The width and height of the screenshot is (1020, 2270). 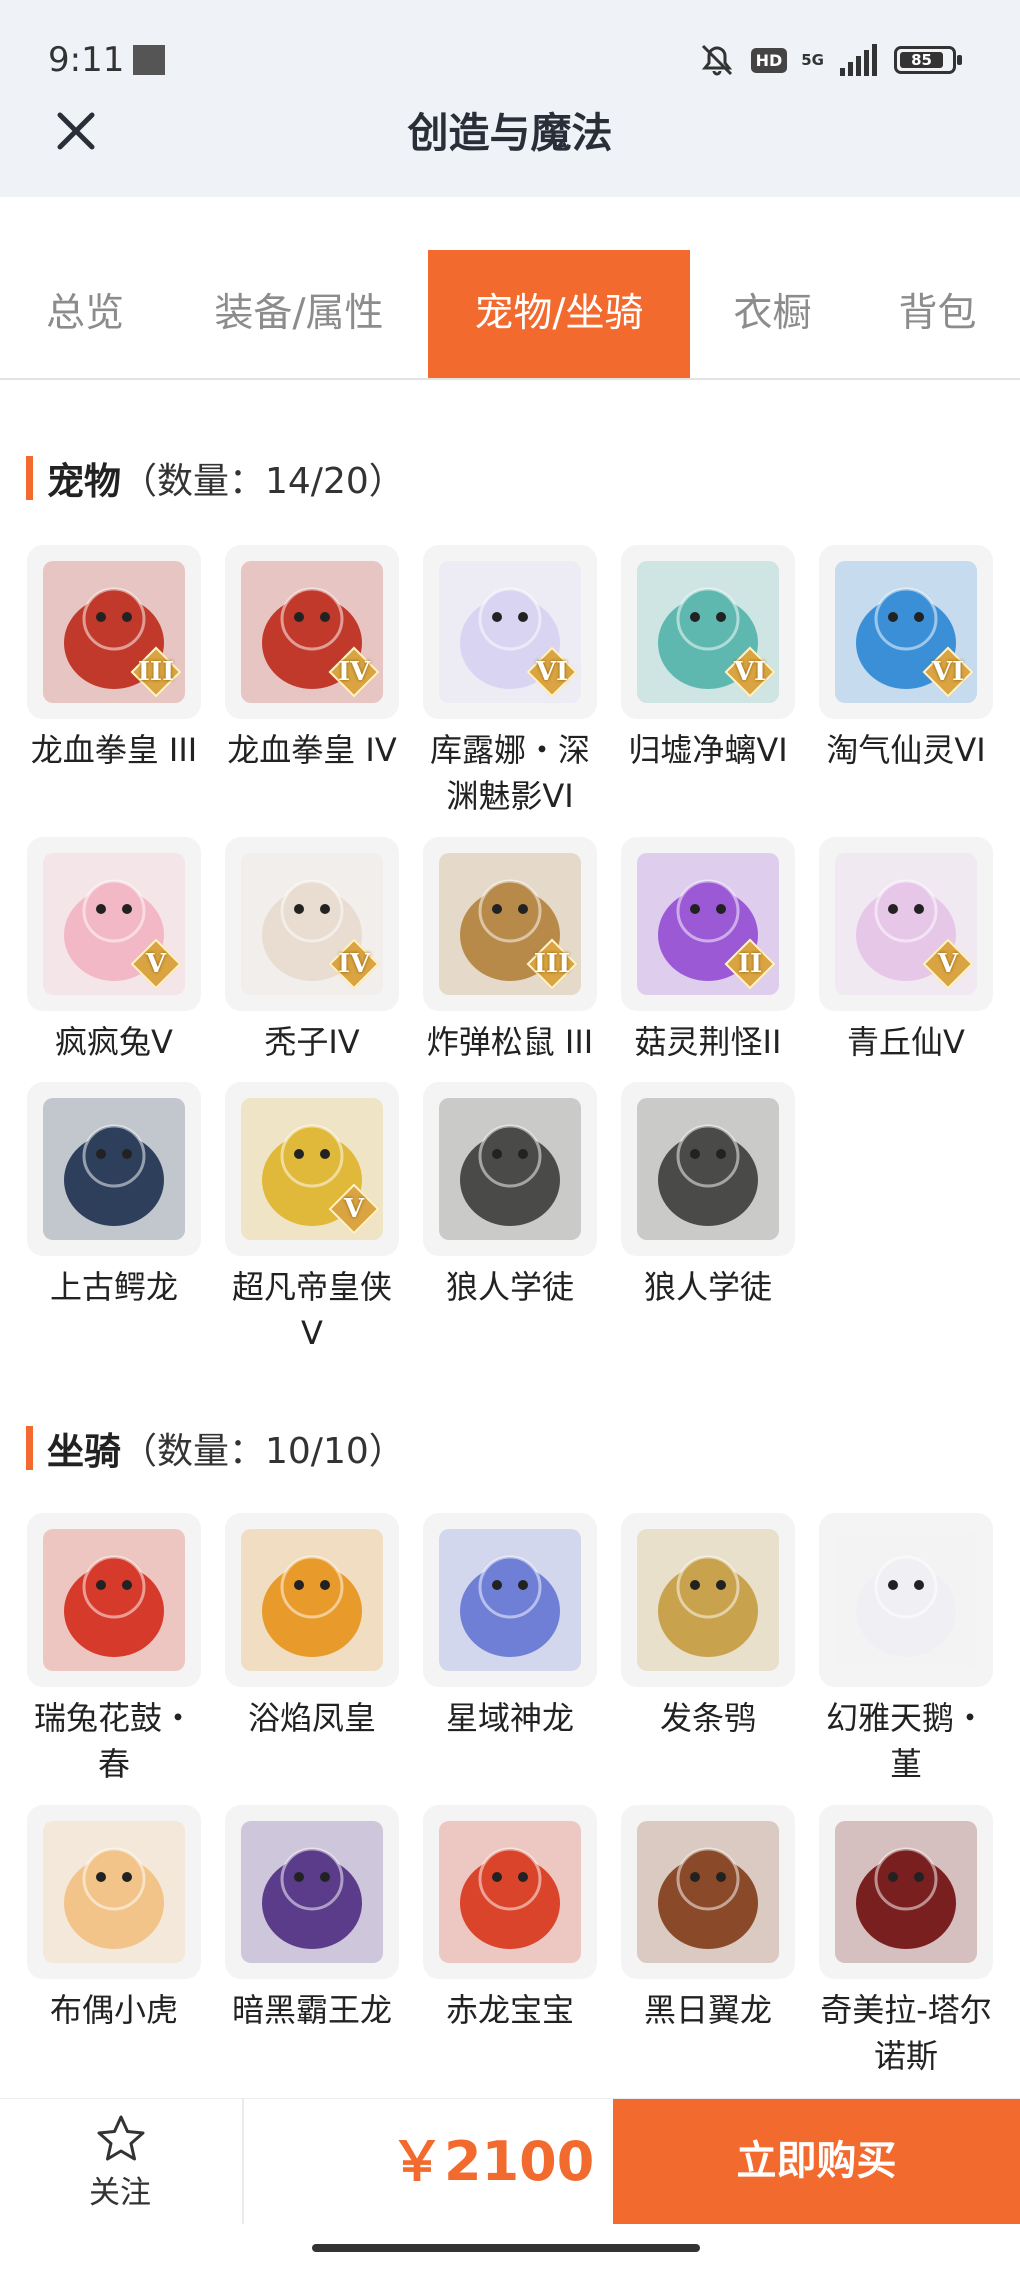 What do you see at coordinates (114, 659) in the screenshot?
I see `pet-item: III 龙血拳皇 III` at bounding box center [114, 659].